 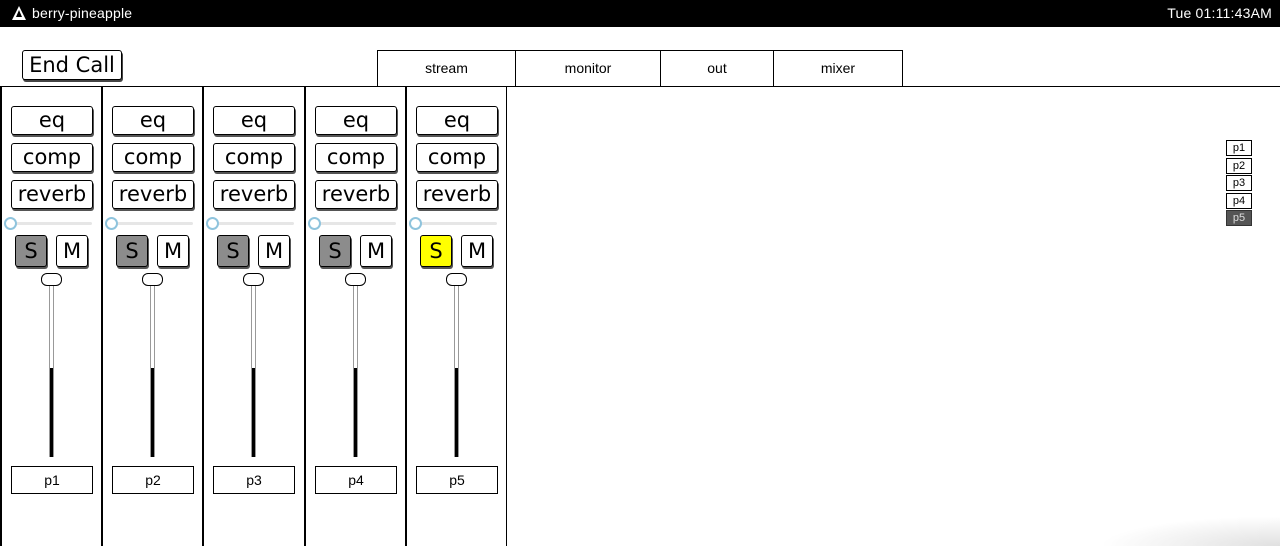 I want to click on tab-mixer: mixer, so click(x=838, y=68).